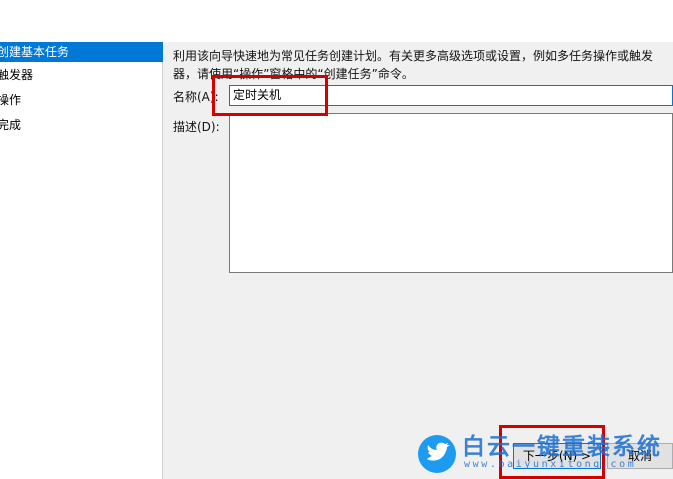 This screenshot has height=479, width=673. What do you see at coordinates (437, 454) in the screenshot?
I see `bird-logo-icon` at bounding box center [437, 454].